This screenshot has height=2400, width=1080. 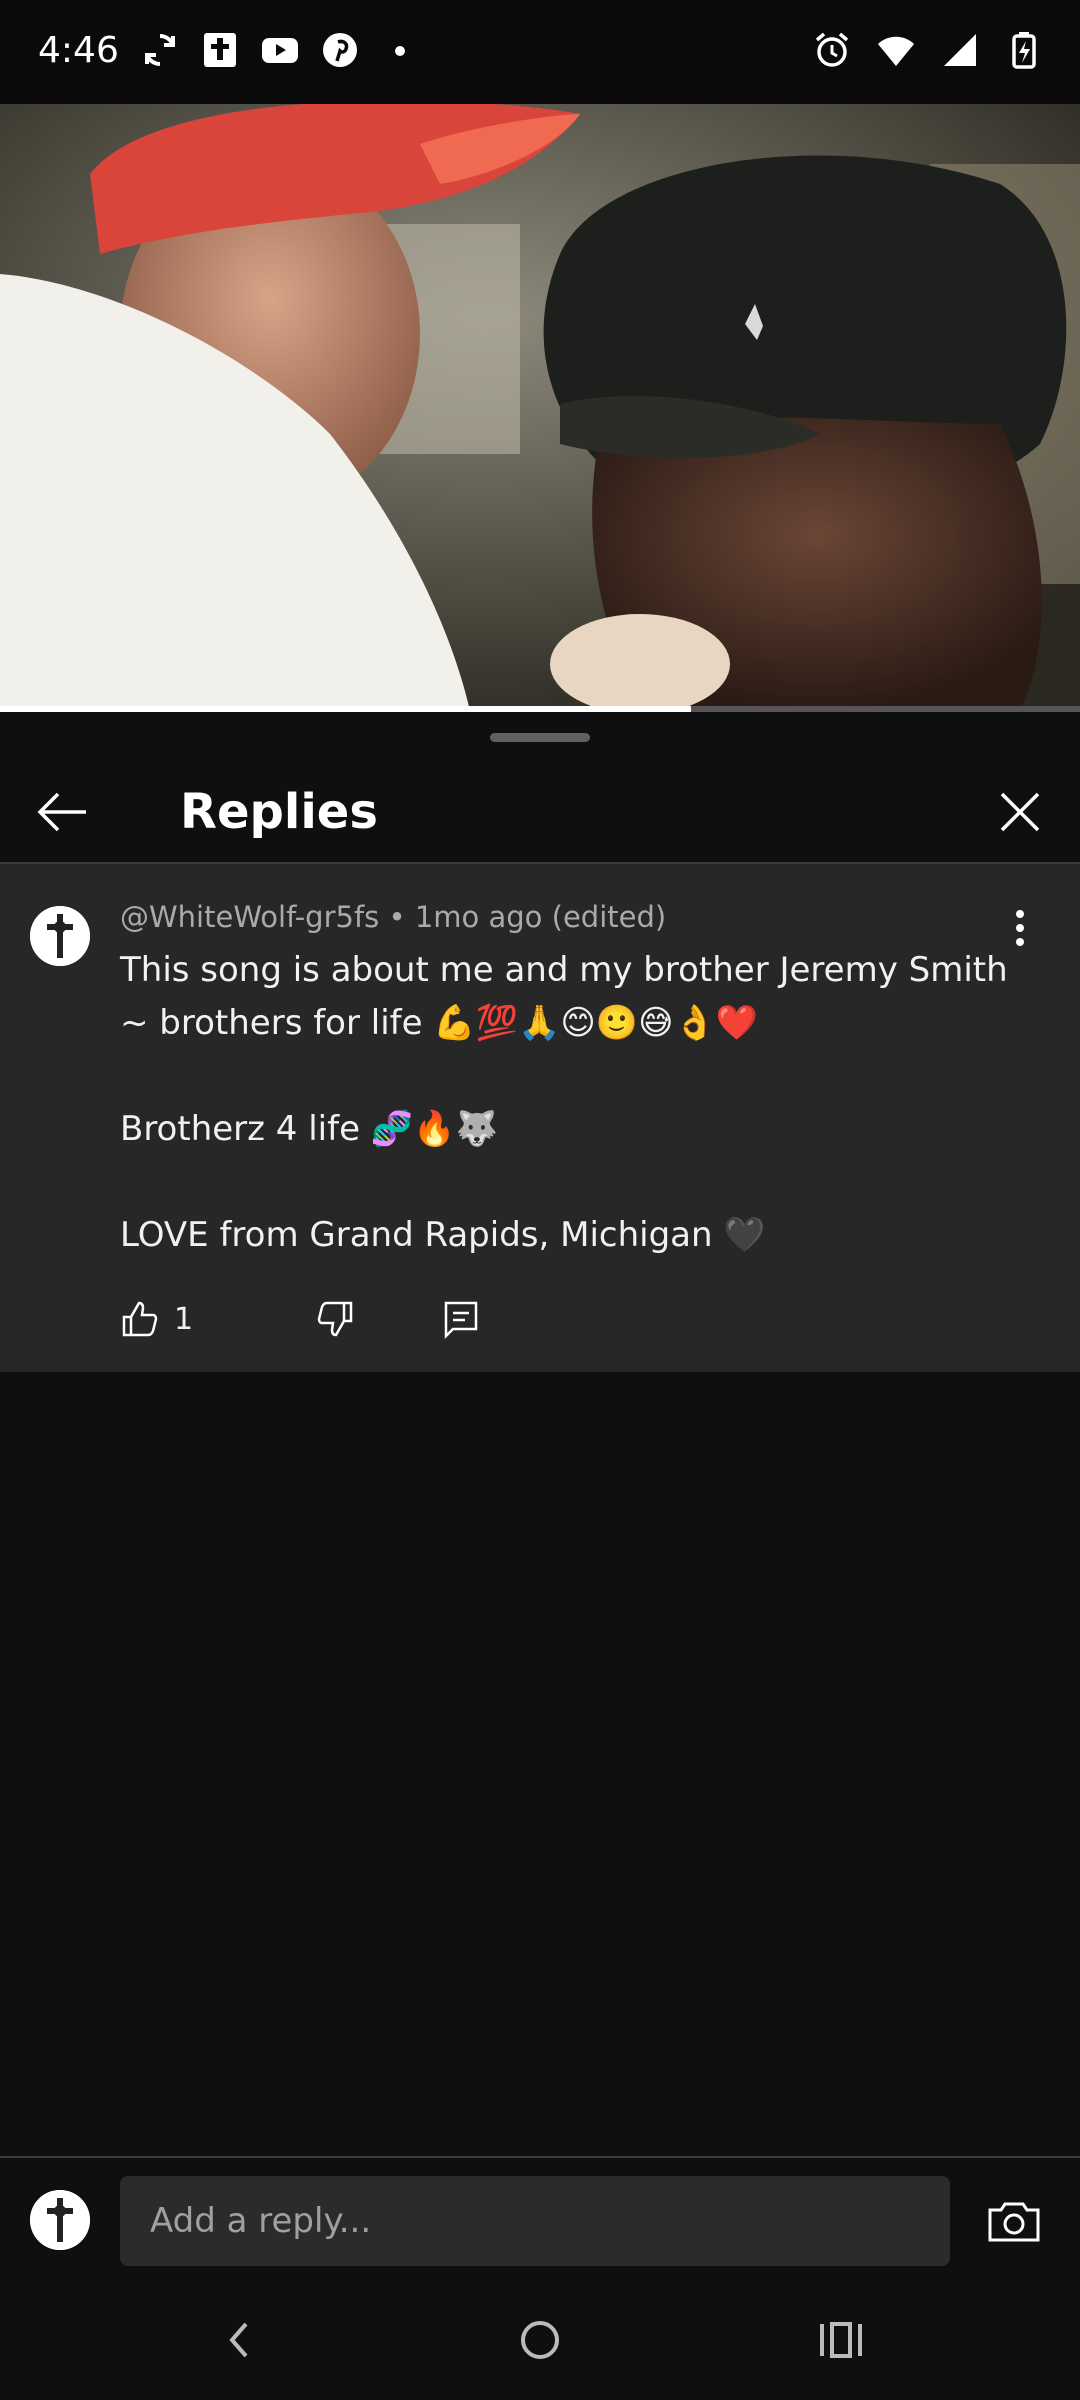 I want to click on battery-charging-icon, so click(x=1024, y=50).